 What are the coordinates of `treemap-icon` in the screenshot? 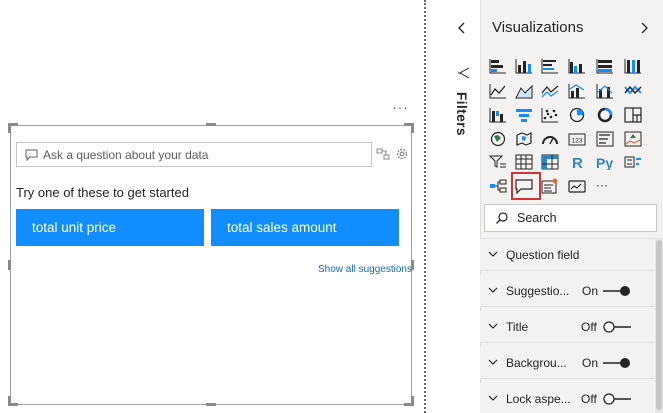 It's located at (633, 115).